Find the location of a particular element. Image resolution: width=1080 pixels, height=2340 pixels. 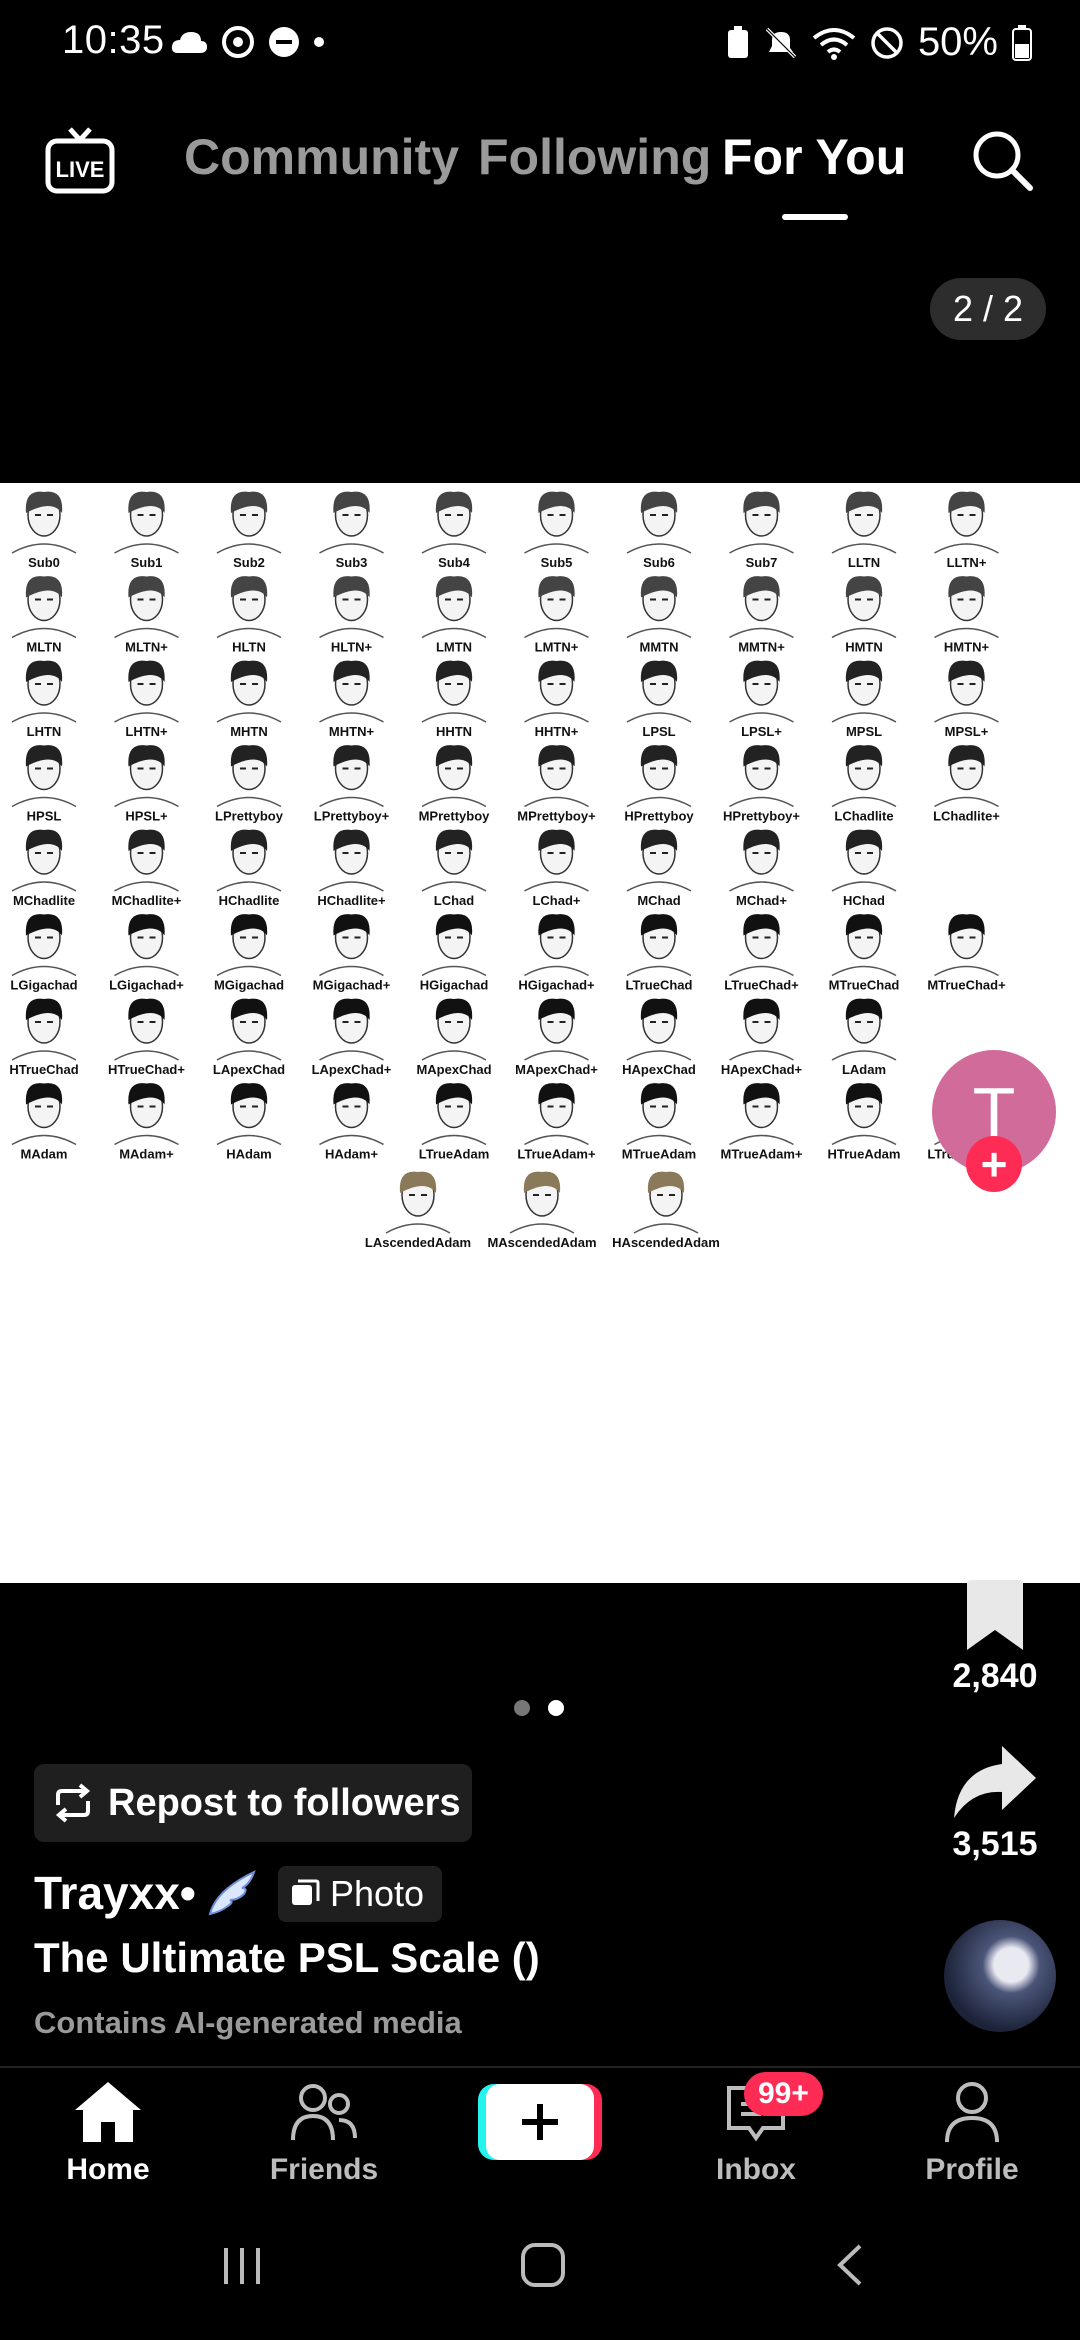

scale-tier-label: LHTN is located at coordinates (44, 731).